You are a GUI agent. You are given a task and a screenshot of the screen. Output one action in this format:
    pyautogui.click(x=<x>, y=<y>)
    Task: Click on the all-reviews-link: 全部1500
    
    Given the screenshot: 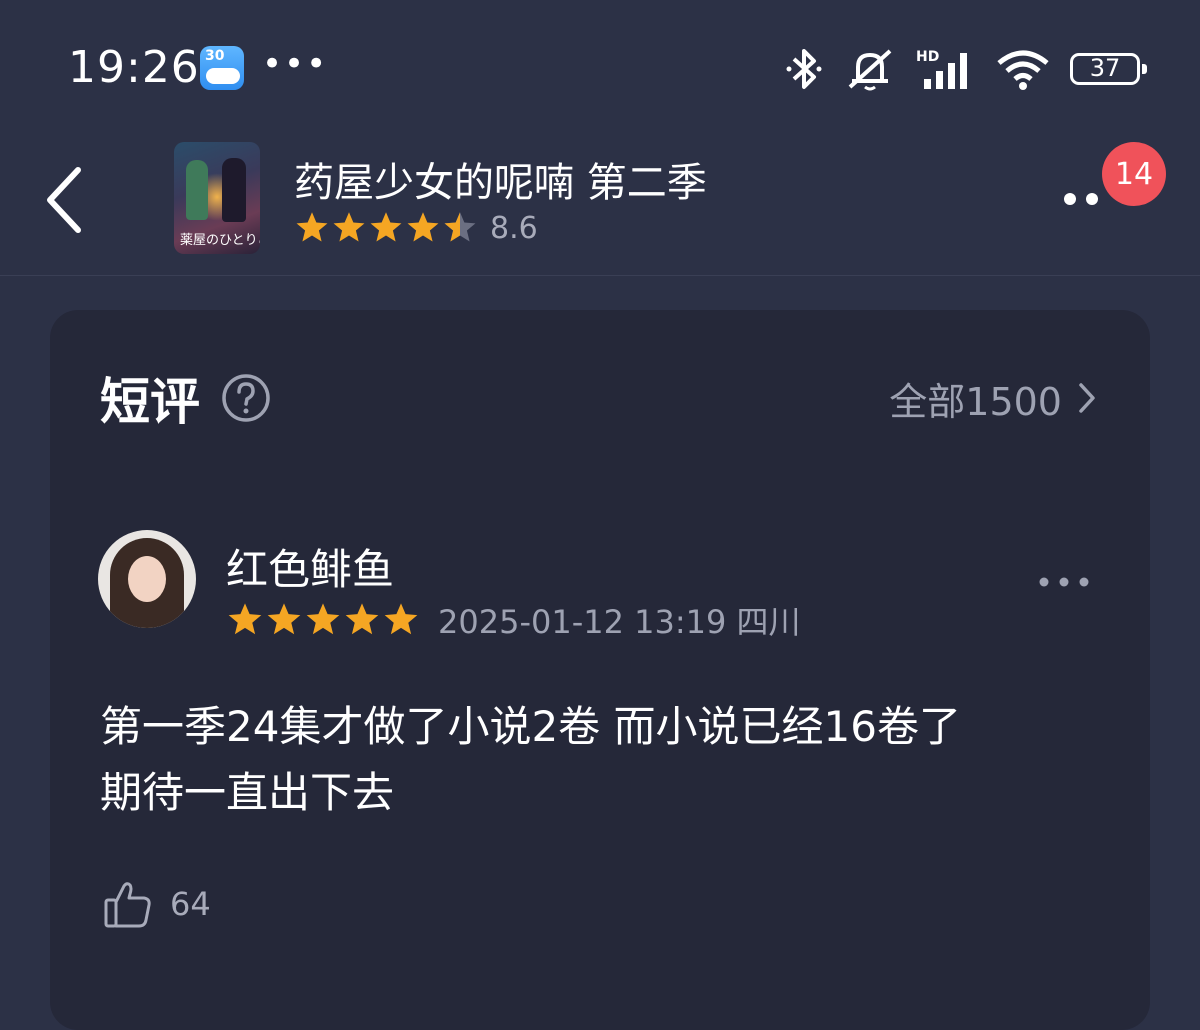 What is the action you would take?
    pyautogui.click(x=993, y=398)
    